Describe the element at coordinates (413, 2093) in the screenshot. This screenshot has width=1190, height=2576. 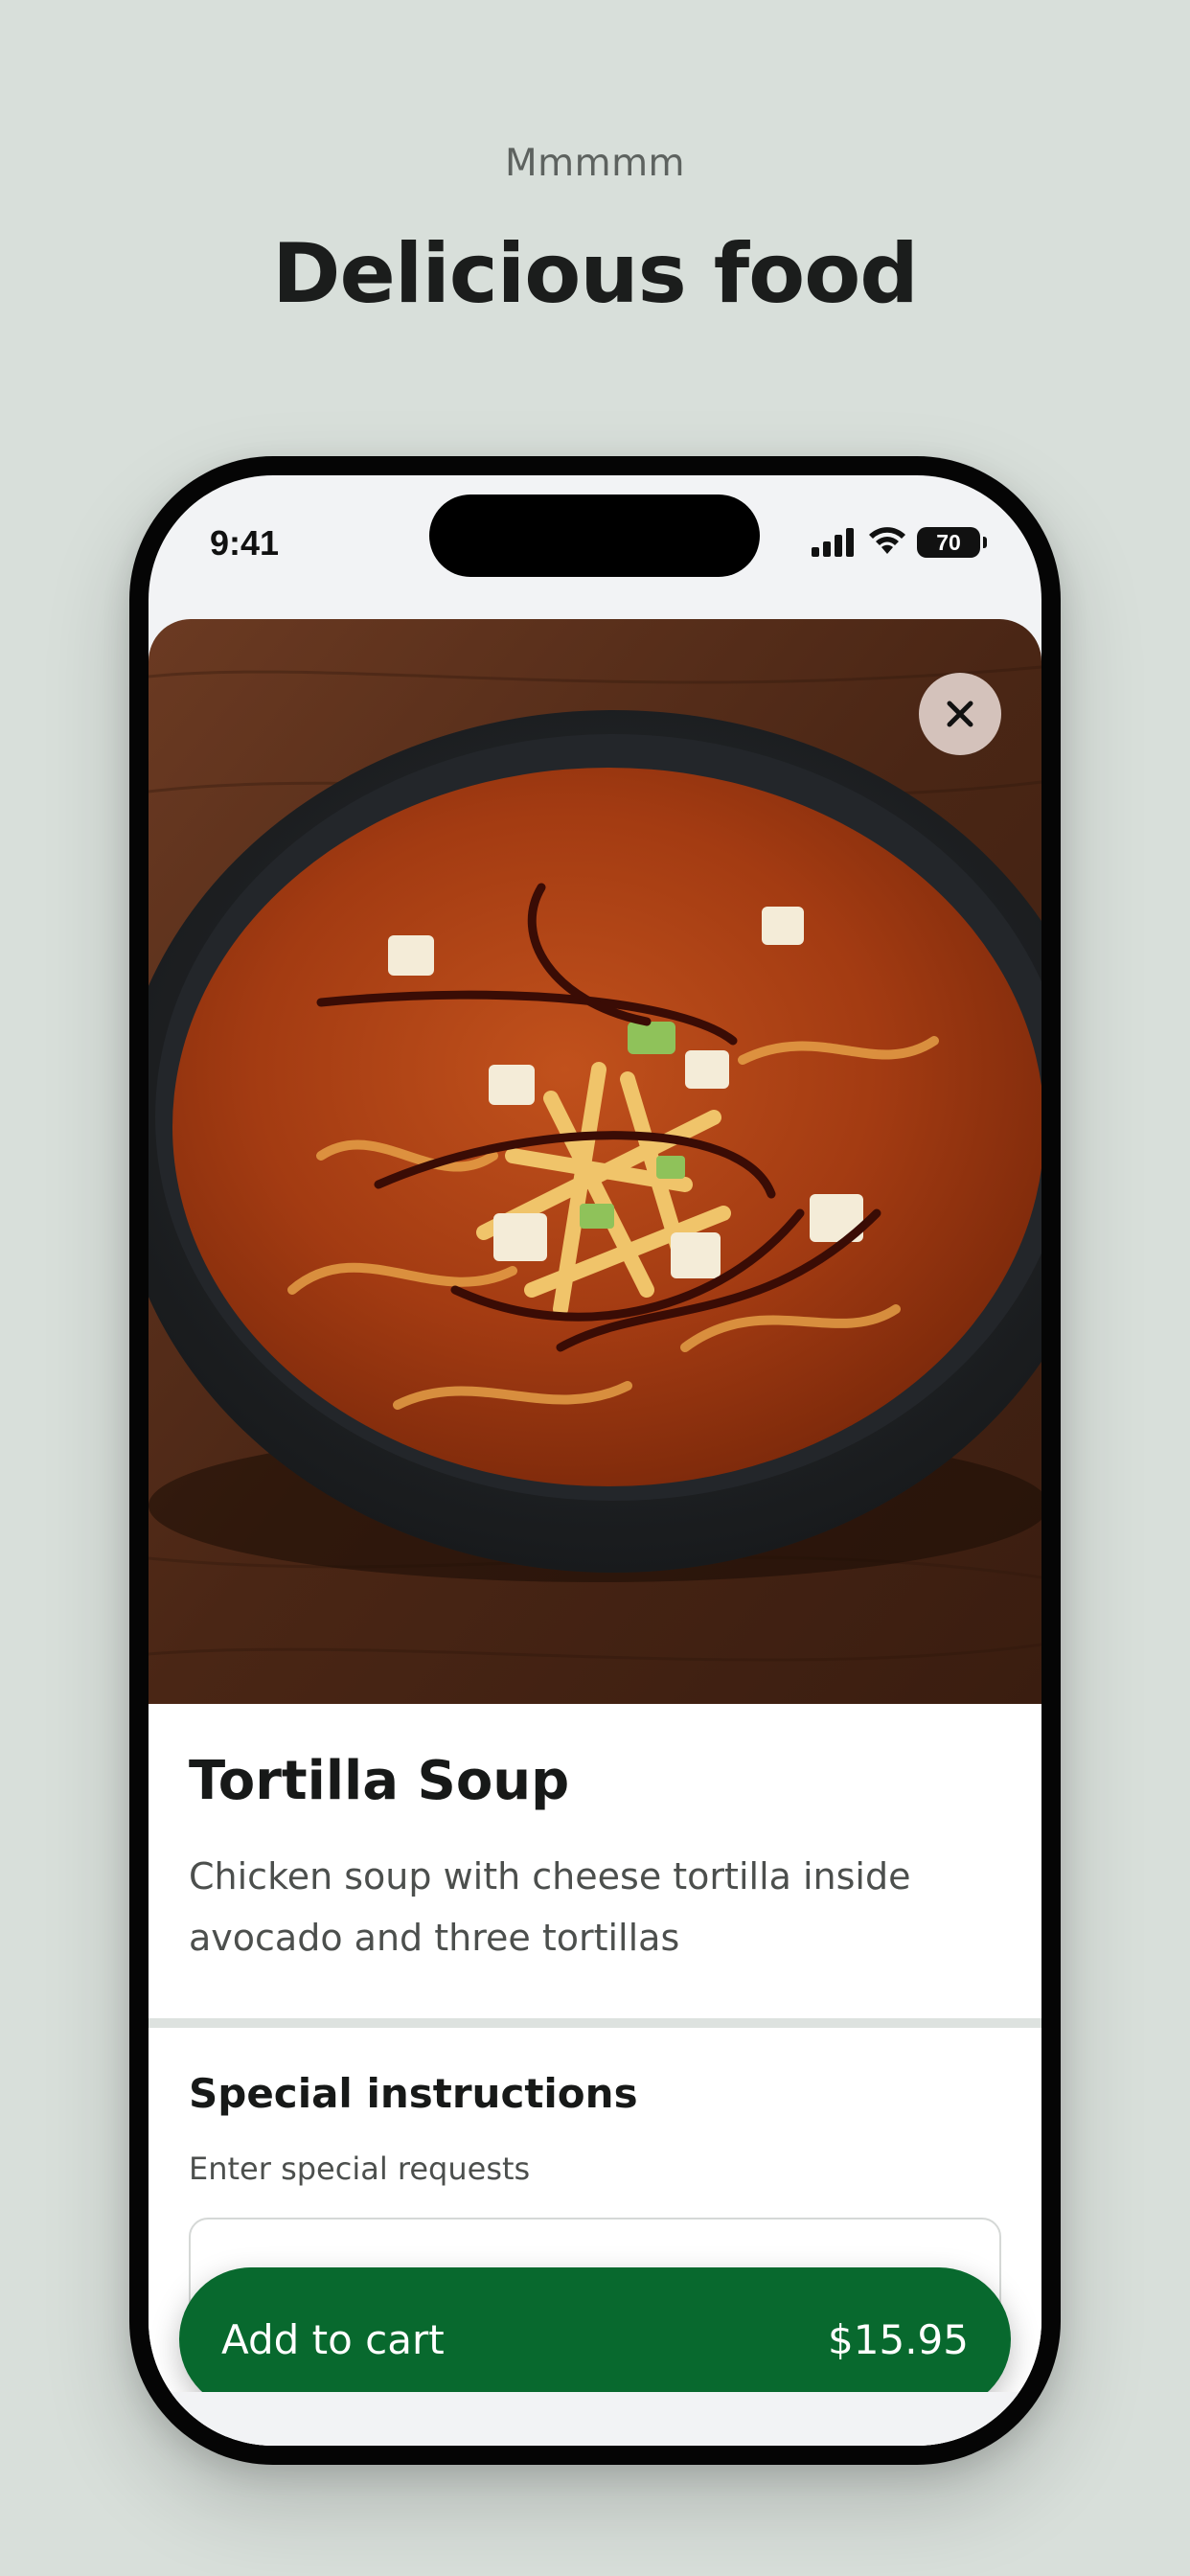
I see `special-instructions-title: Special instructions` at that location.